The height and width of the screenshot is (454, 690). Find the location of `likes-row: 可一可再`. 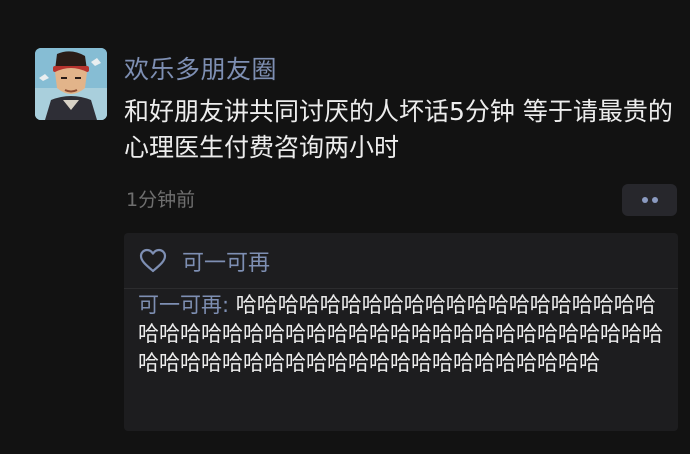

likes-row: 可一可再 is located at coordinates (204, 261).